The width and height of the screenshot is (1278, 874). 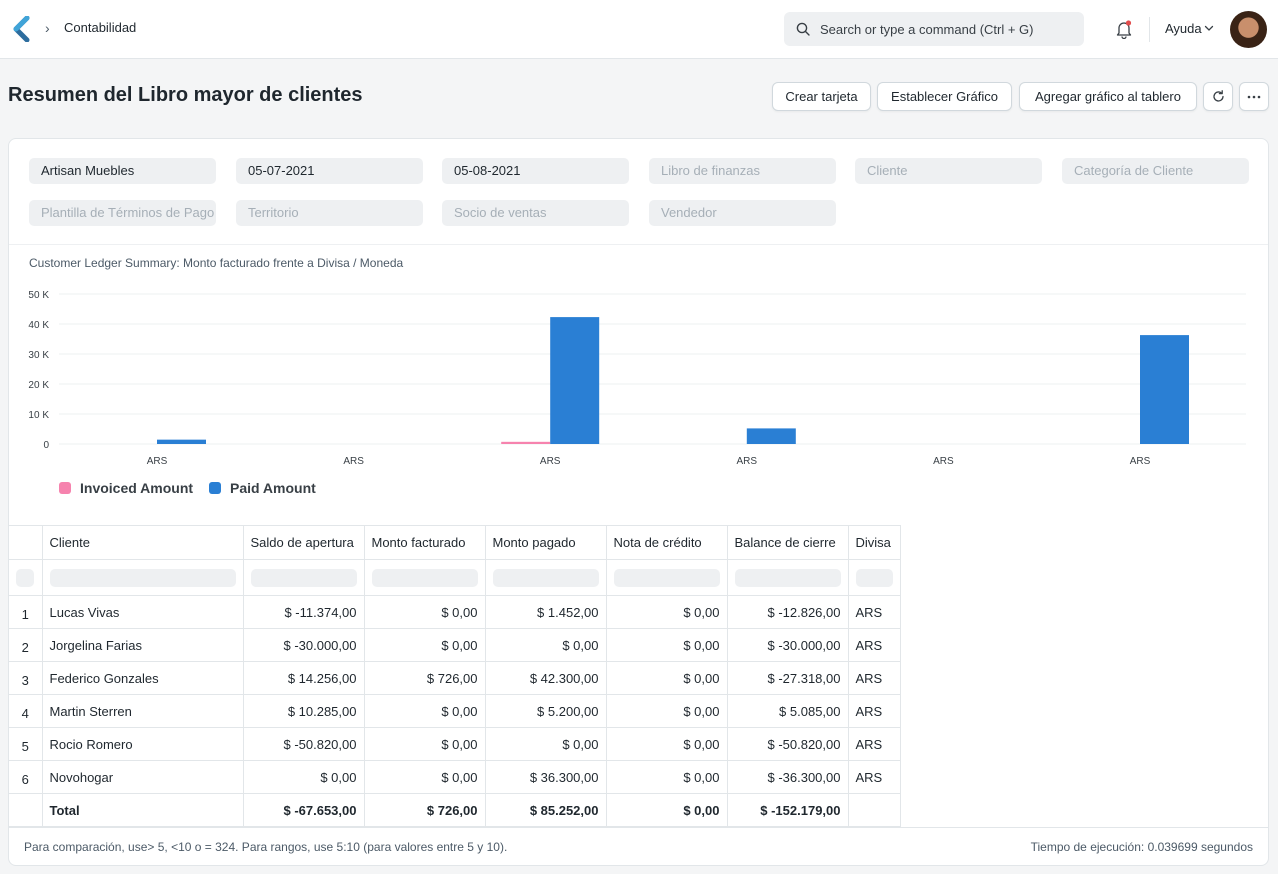 I want to click on row-index: 5, so click(x=26, y=744).